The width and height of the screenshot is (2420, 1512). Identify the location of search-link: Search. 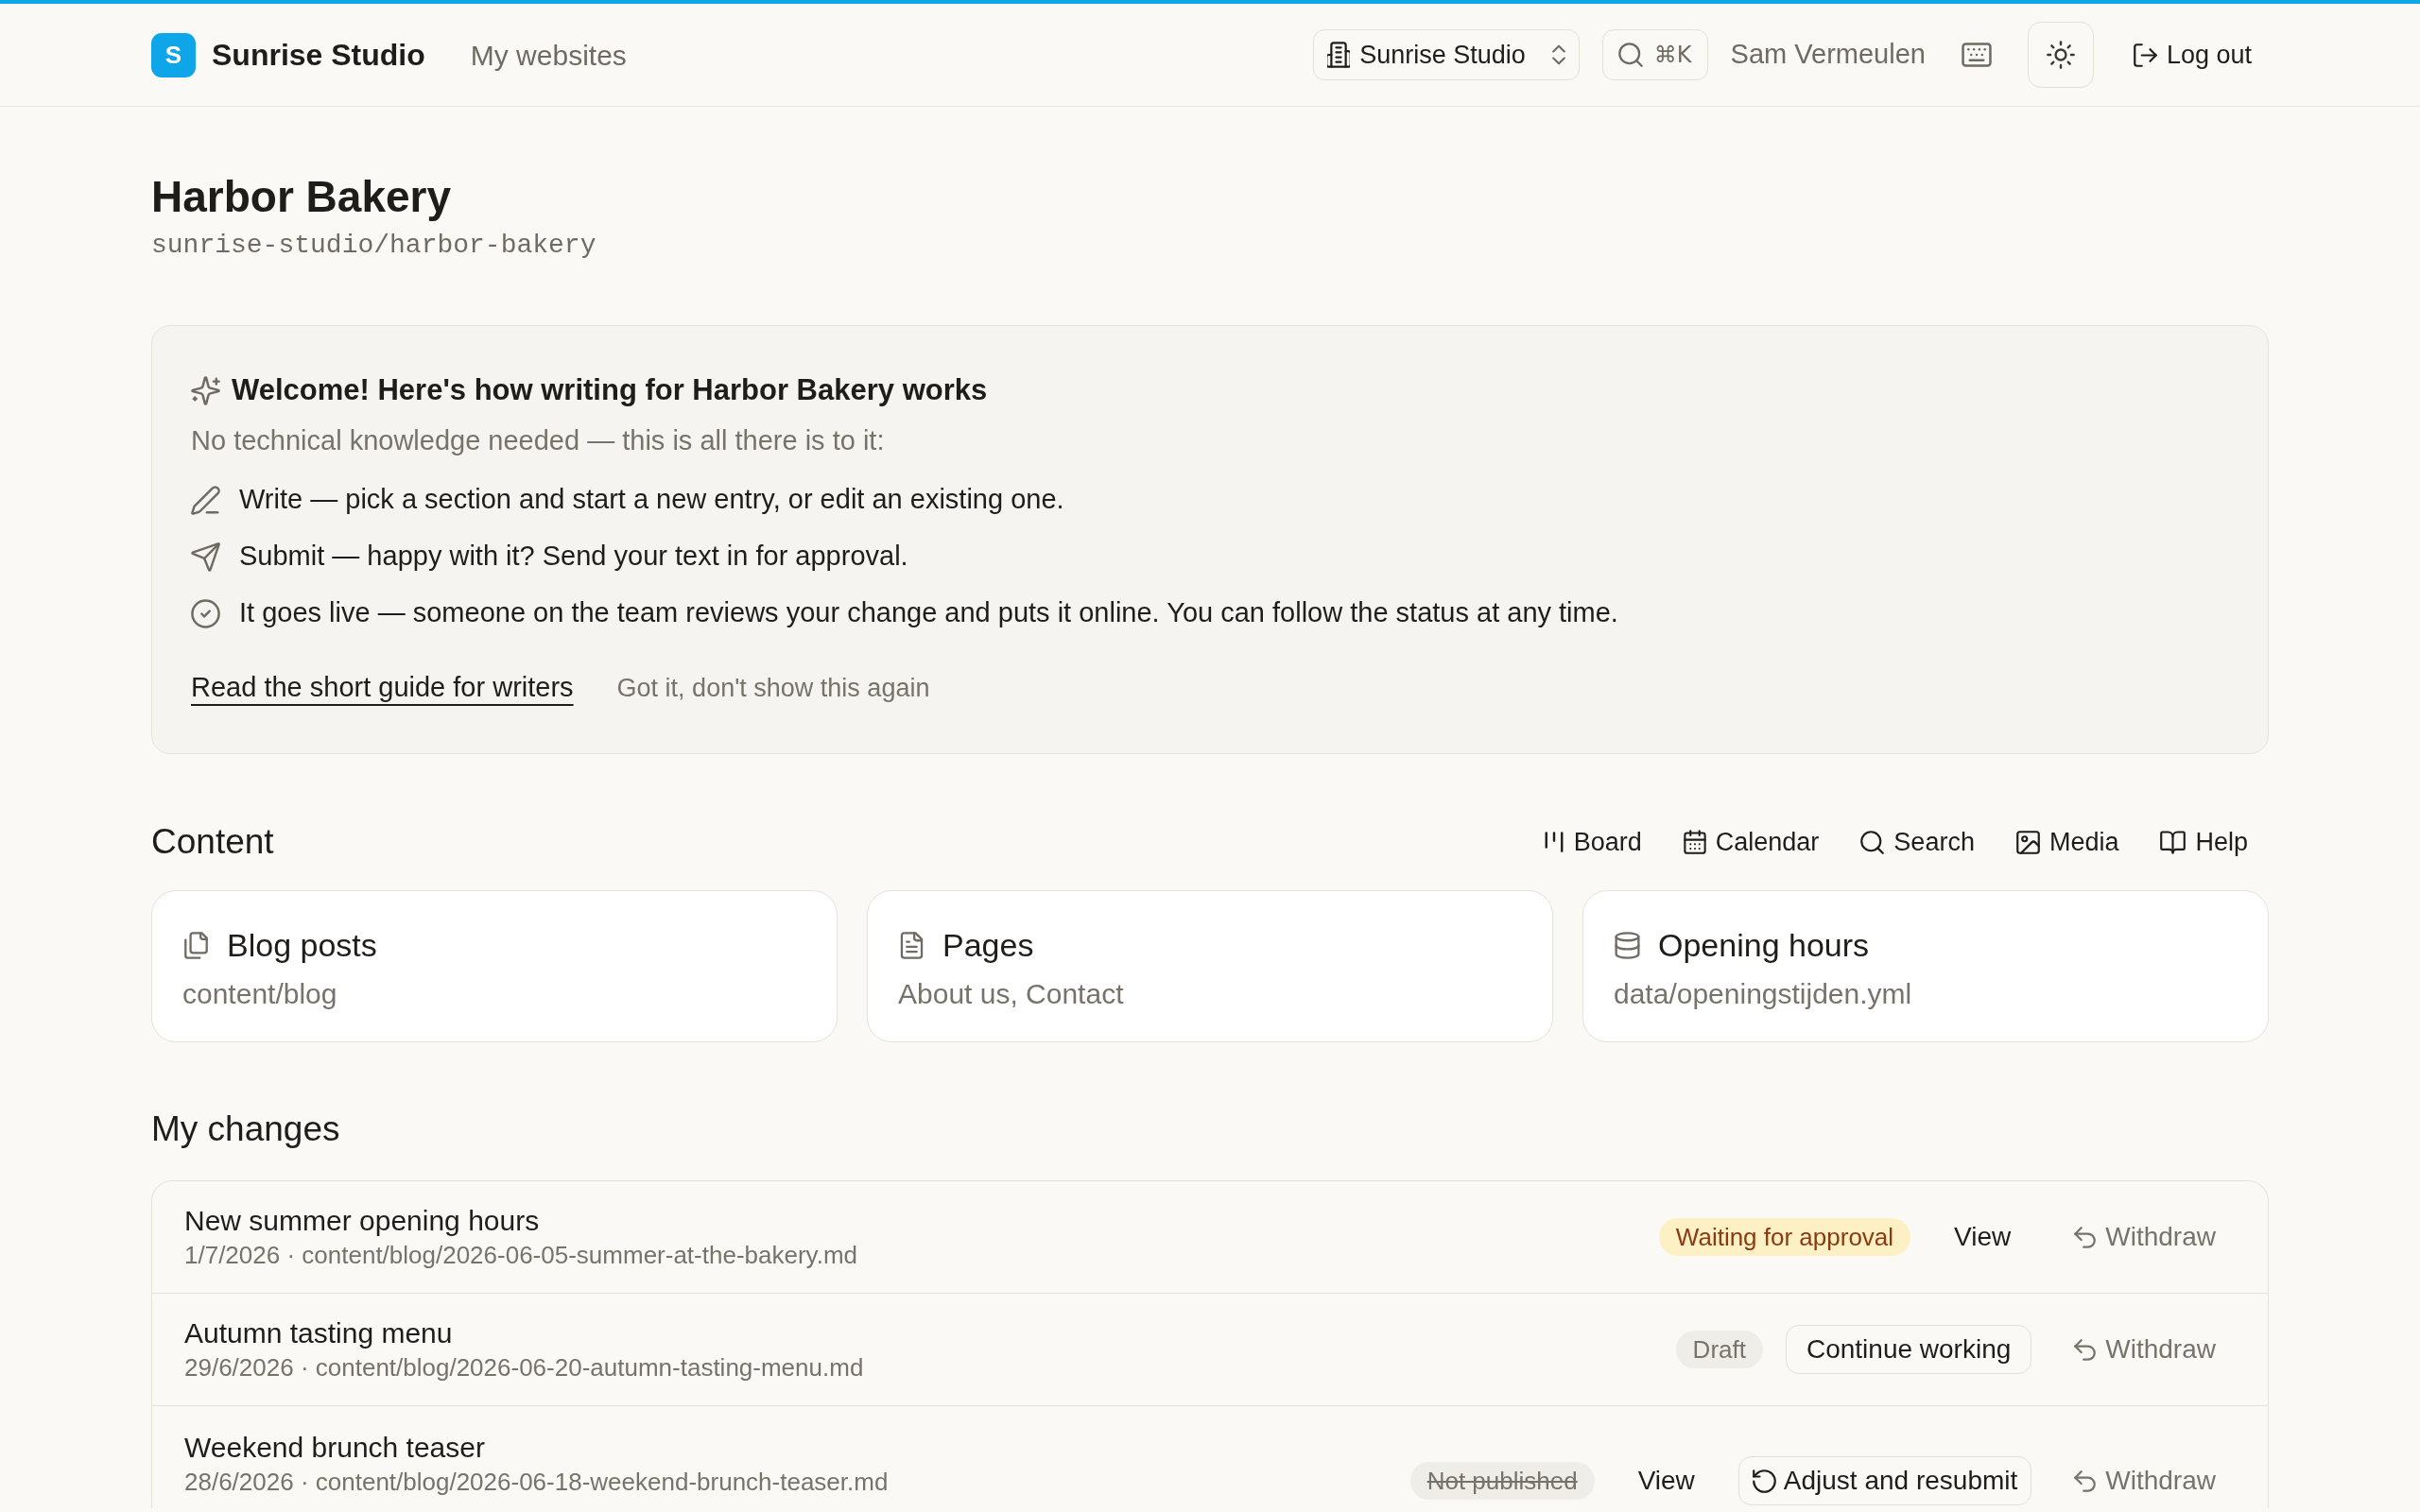
(1918, 842).